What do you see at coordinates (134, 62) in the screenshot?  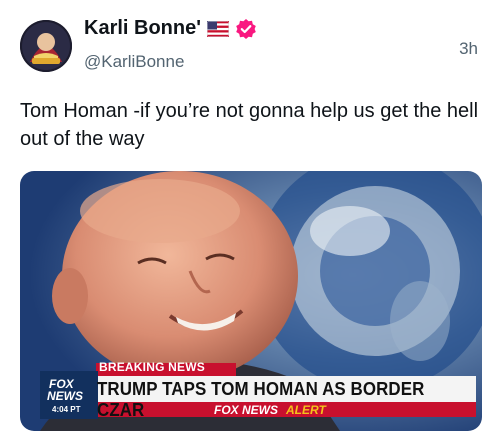 I see `author-handle: @KarliBonne` at bounding box center [134, 62].